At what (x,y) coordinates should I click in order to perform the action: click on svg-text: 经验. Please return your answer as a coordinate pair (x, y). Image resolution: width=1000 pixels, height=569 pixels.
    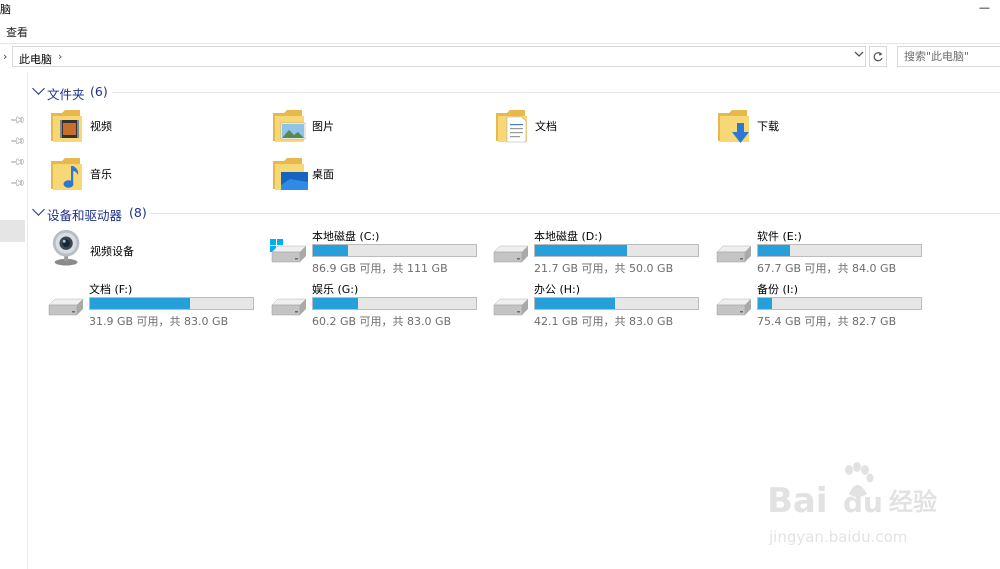
    Looking at the image, I should click on (913, 502).